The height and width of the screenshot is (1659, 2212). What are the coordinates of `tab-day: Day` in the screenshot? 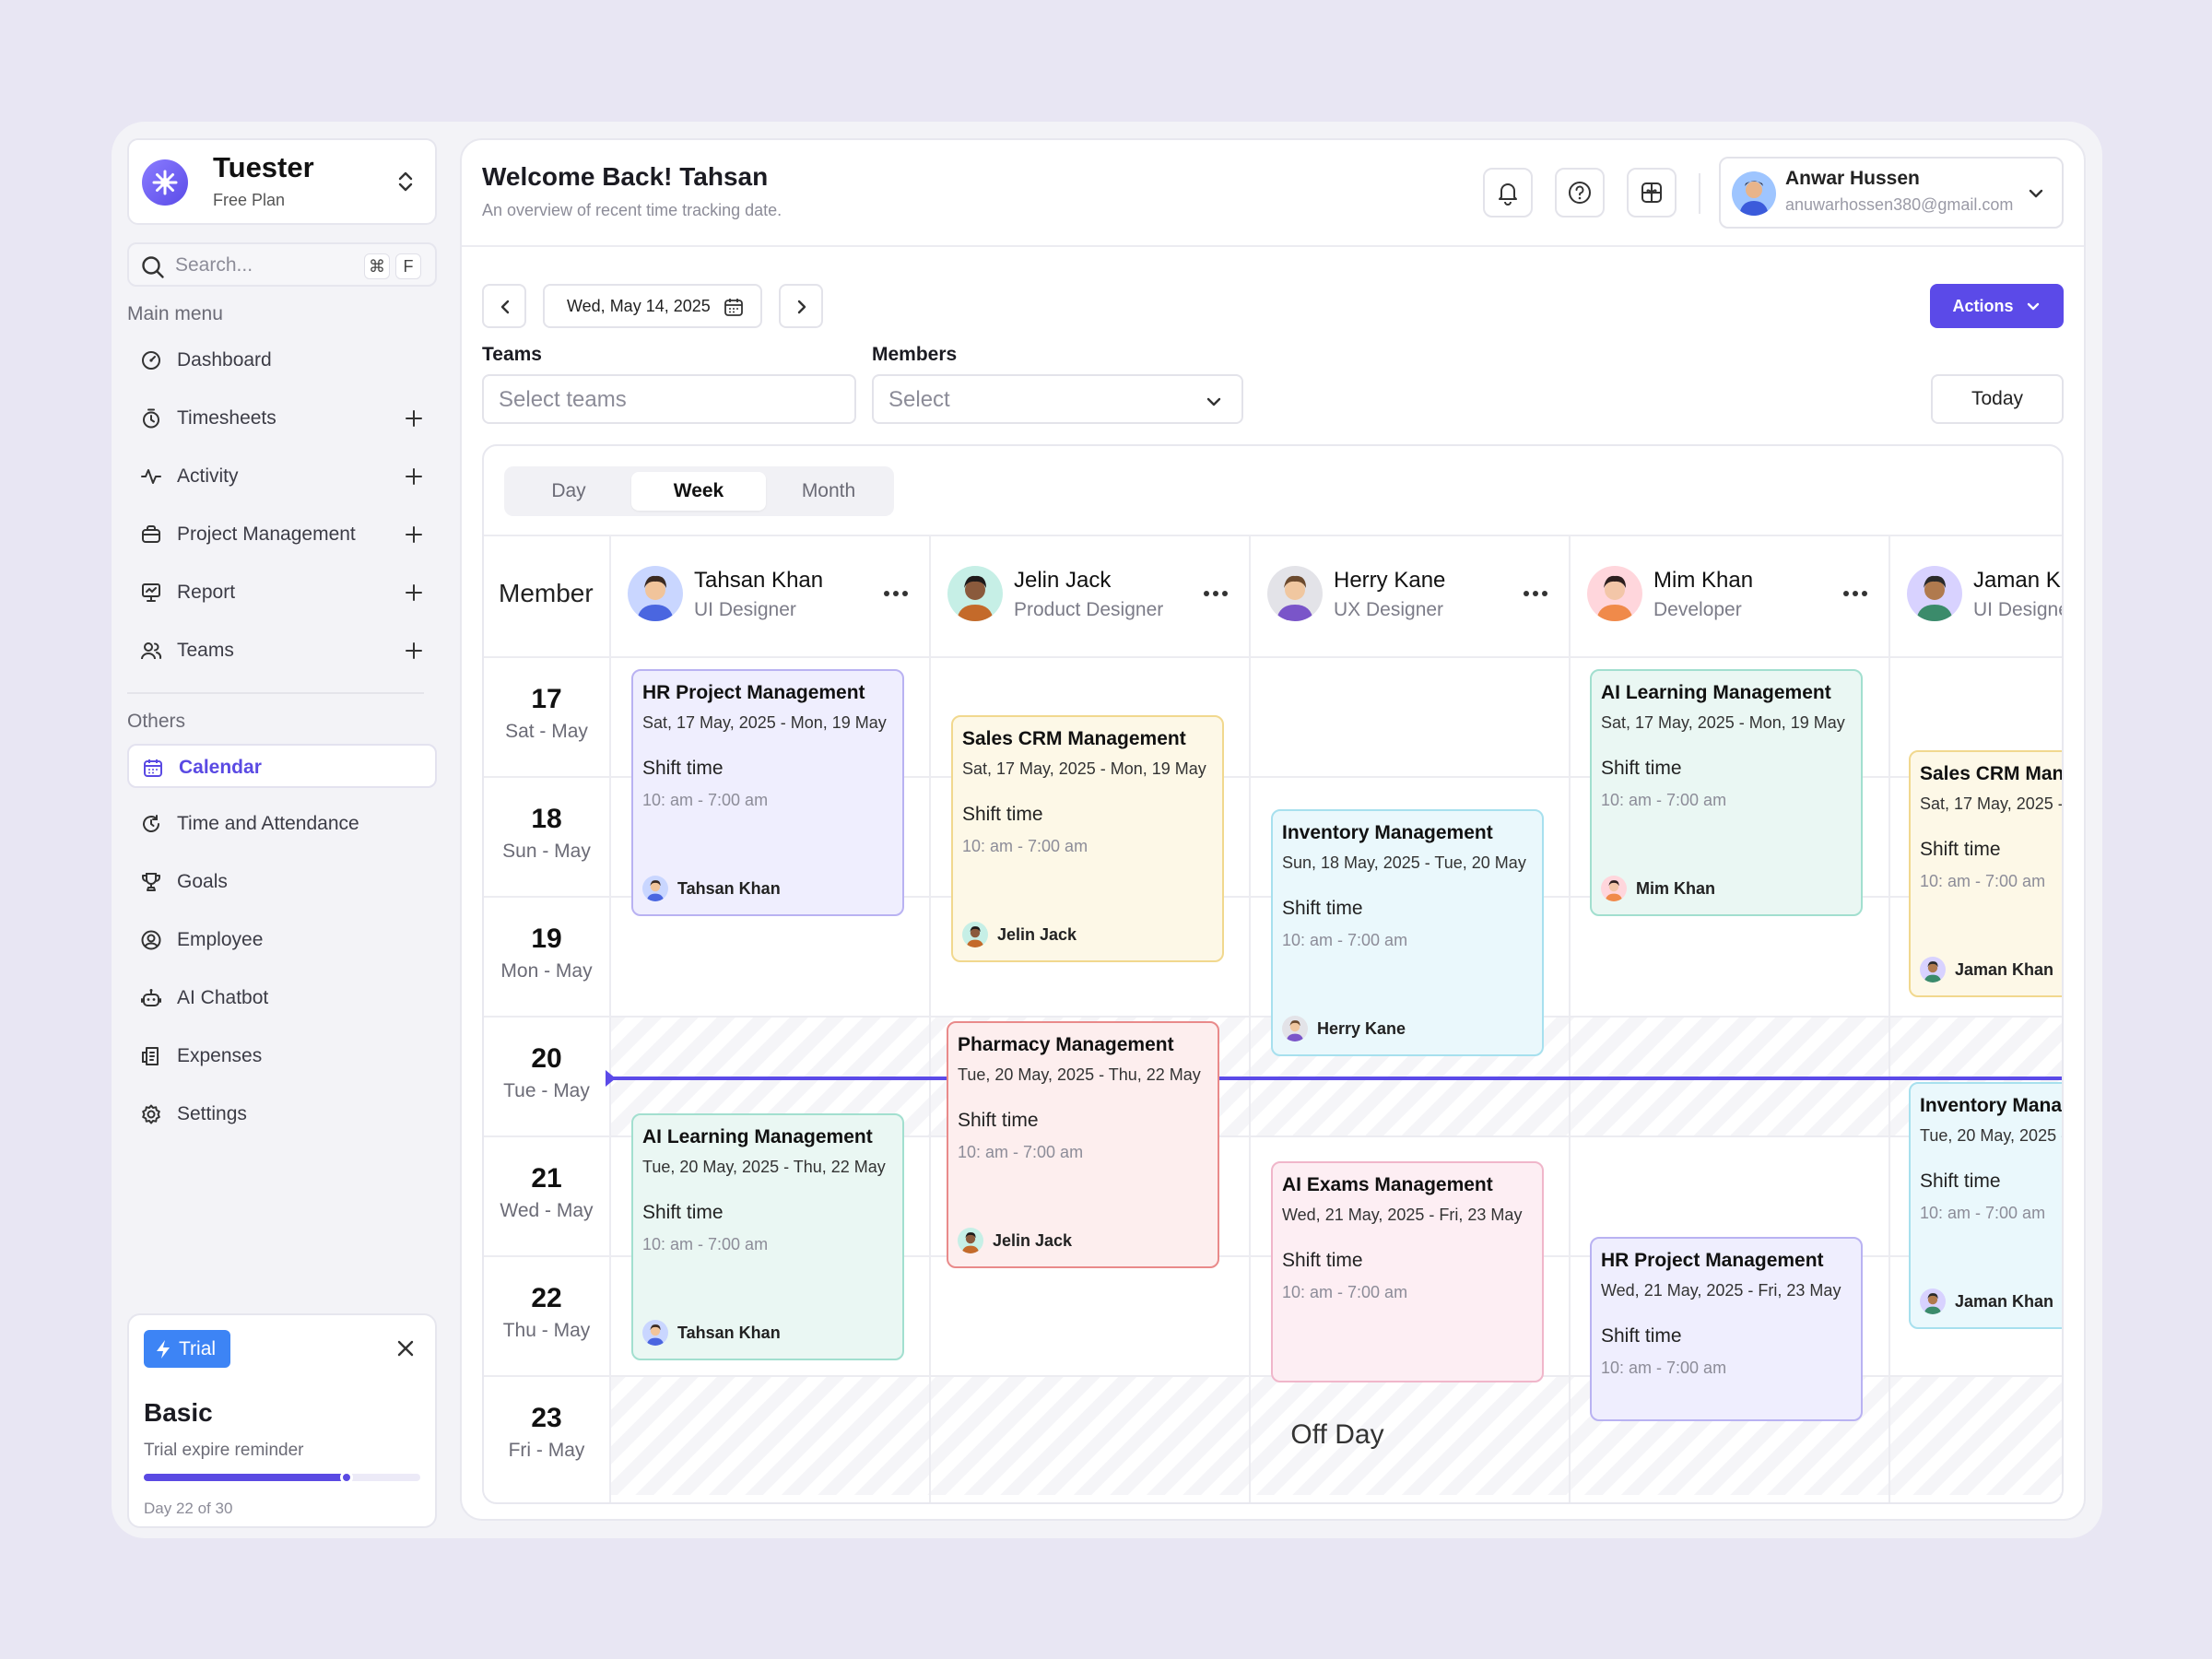 It's located at (569, 491).